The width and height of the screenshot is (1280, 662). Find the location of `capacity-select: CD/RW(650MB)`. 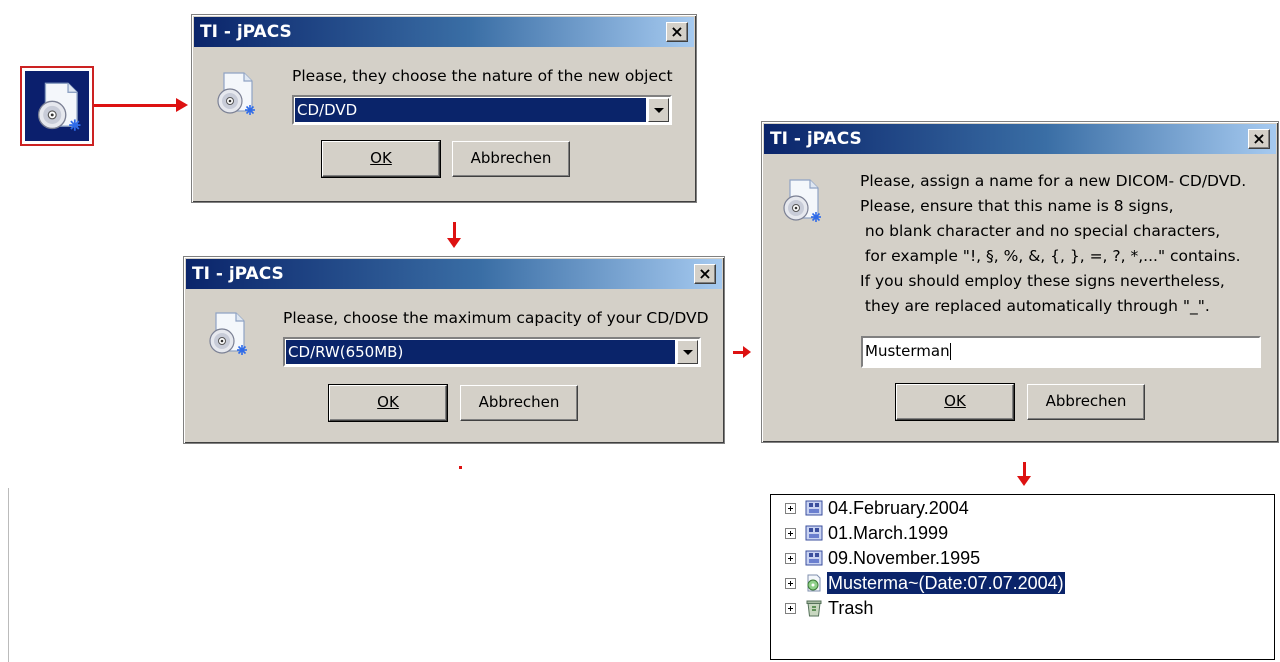

capacity-select: CD/RW(650MB) is located at coordinates (492, 352).